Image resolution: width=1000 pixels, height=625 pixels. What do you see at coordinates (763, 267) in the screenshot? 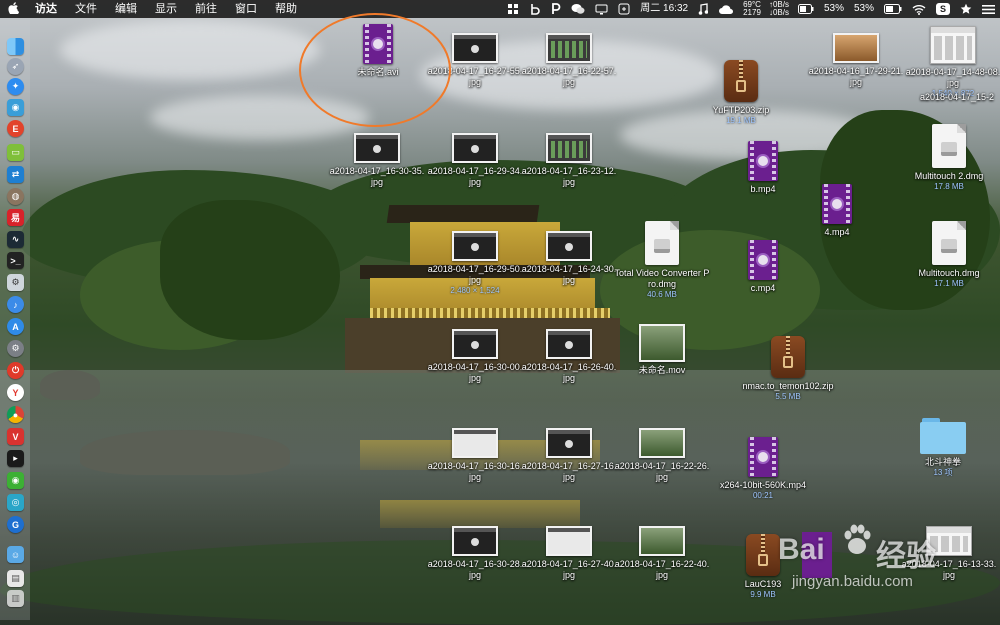
I see `desktop-item: c.mp4` at bounding box center [763, 267].